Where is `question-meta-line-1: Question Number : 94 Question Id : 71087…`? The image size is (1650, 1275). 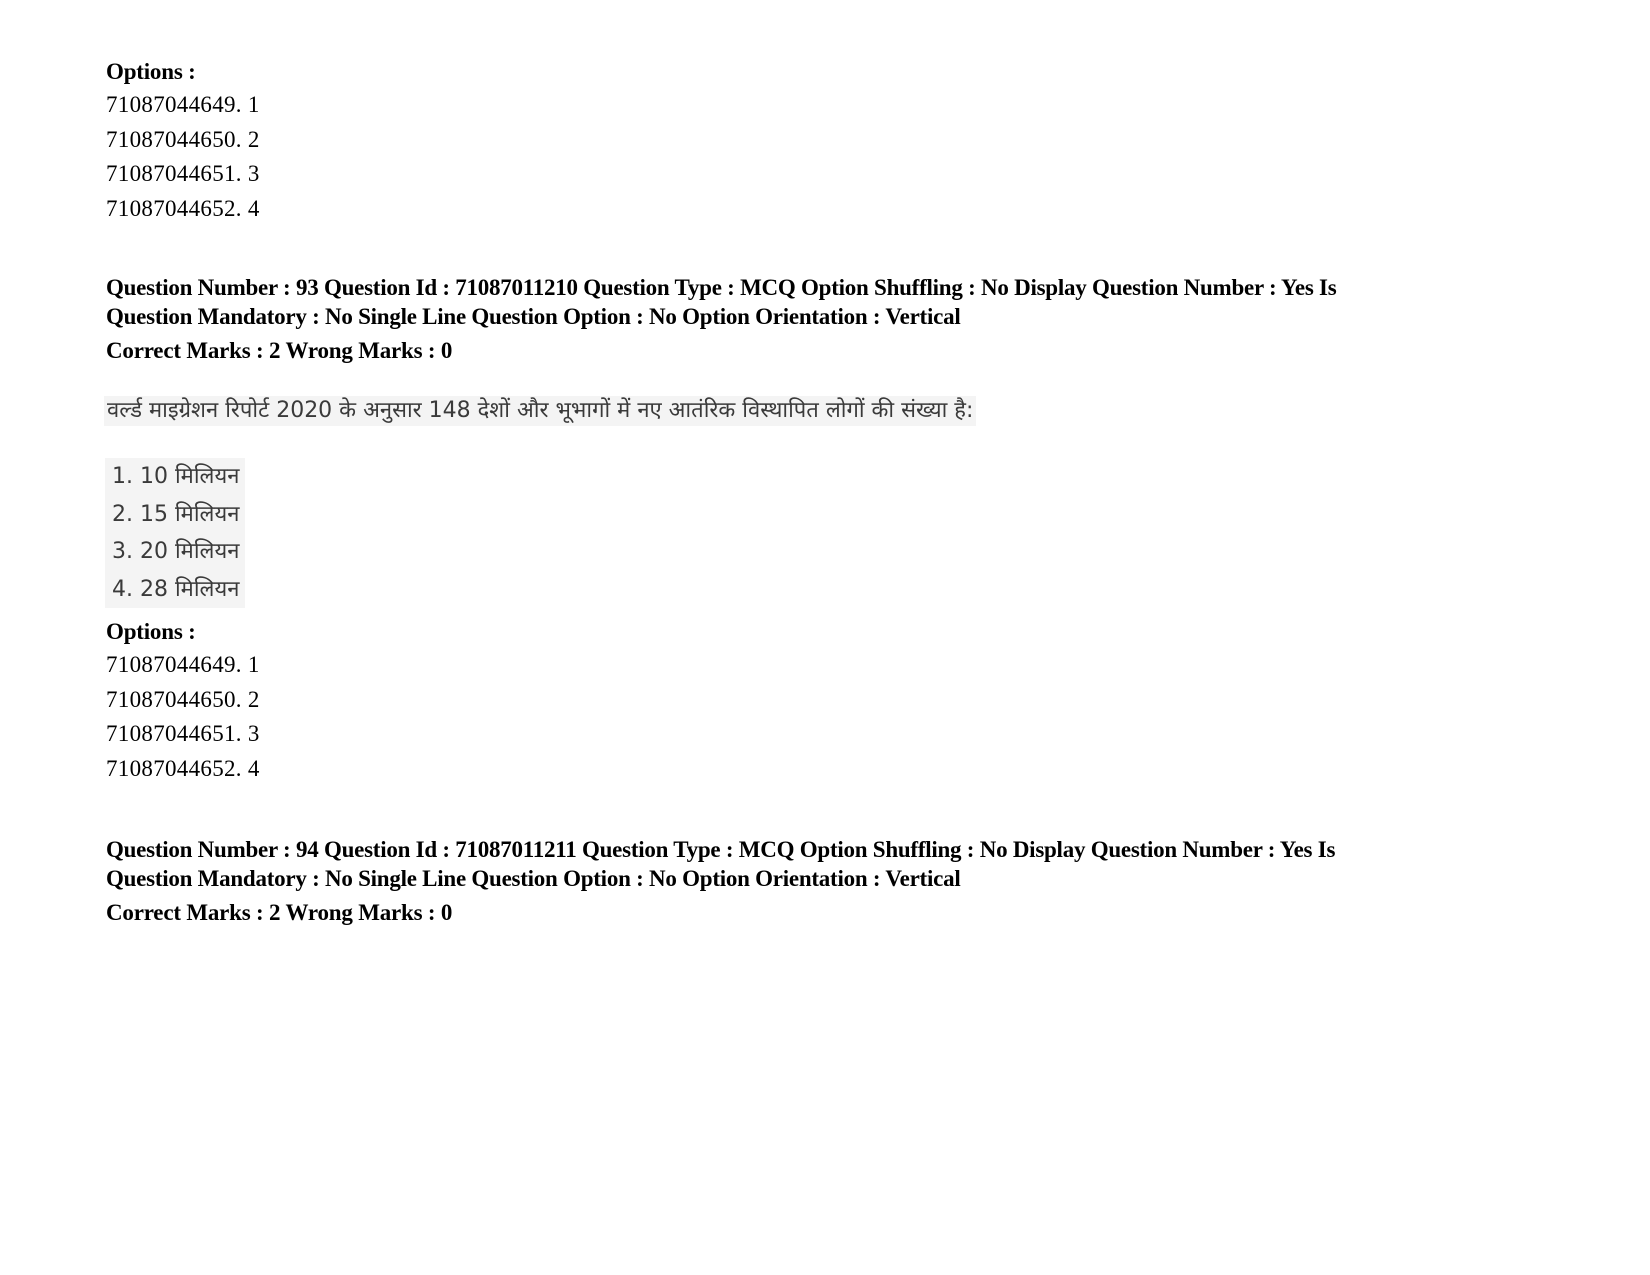
question-meta-line-1: Question Number : 94 Question Id : 71087… is located at coordinates (721, 849).